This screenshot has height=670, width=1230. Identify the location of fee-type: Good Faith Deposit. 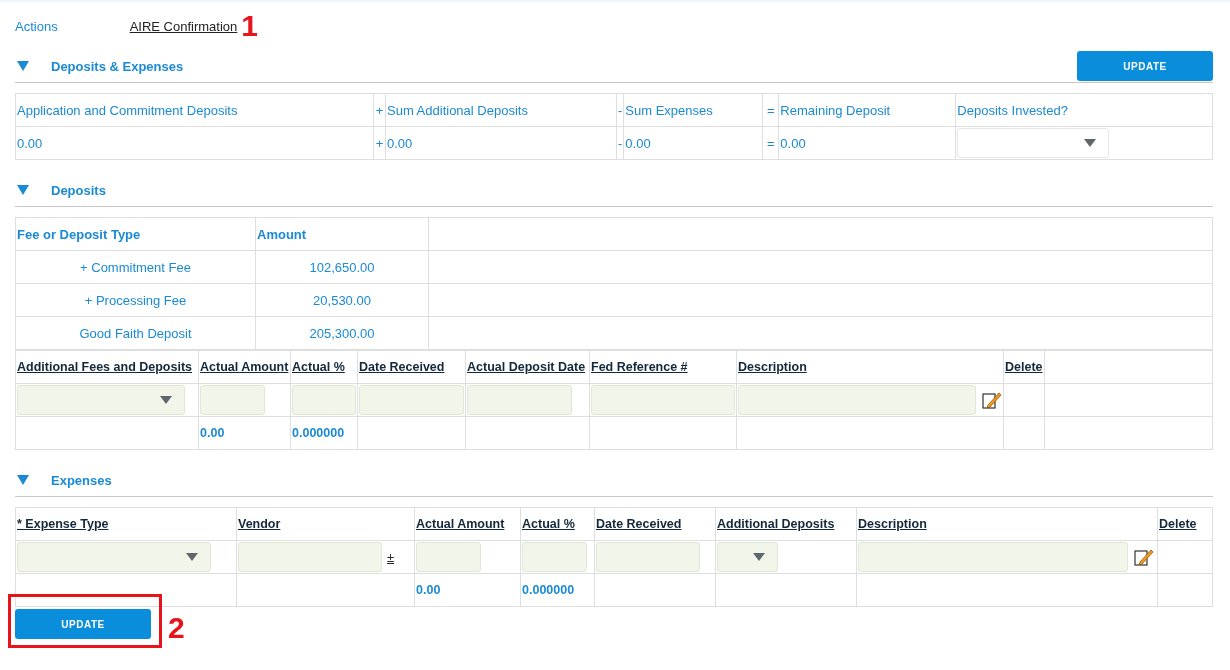
(135, 333).